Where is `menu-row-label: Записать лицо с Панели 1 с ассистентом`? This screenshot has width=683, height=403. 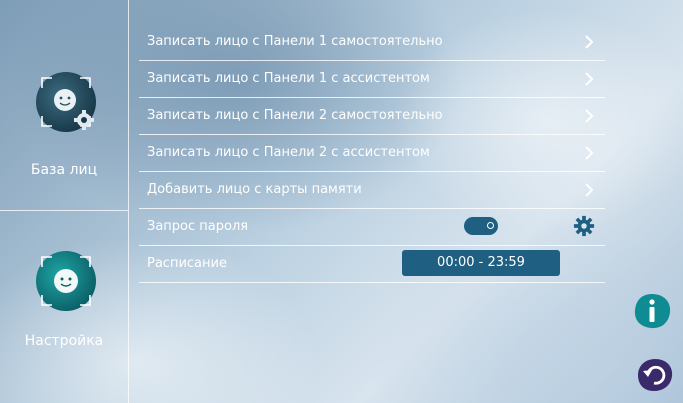 menu-row-label: Записать лицо с Панели 1 с ассистентом is located at coordinates (288, 78).